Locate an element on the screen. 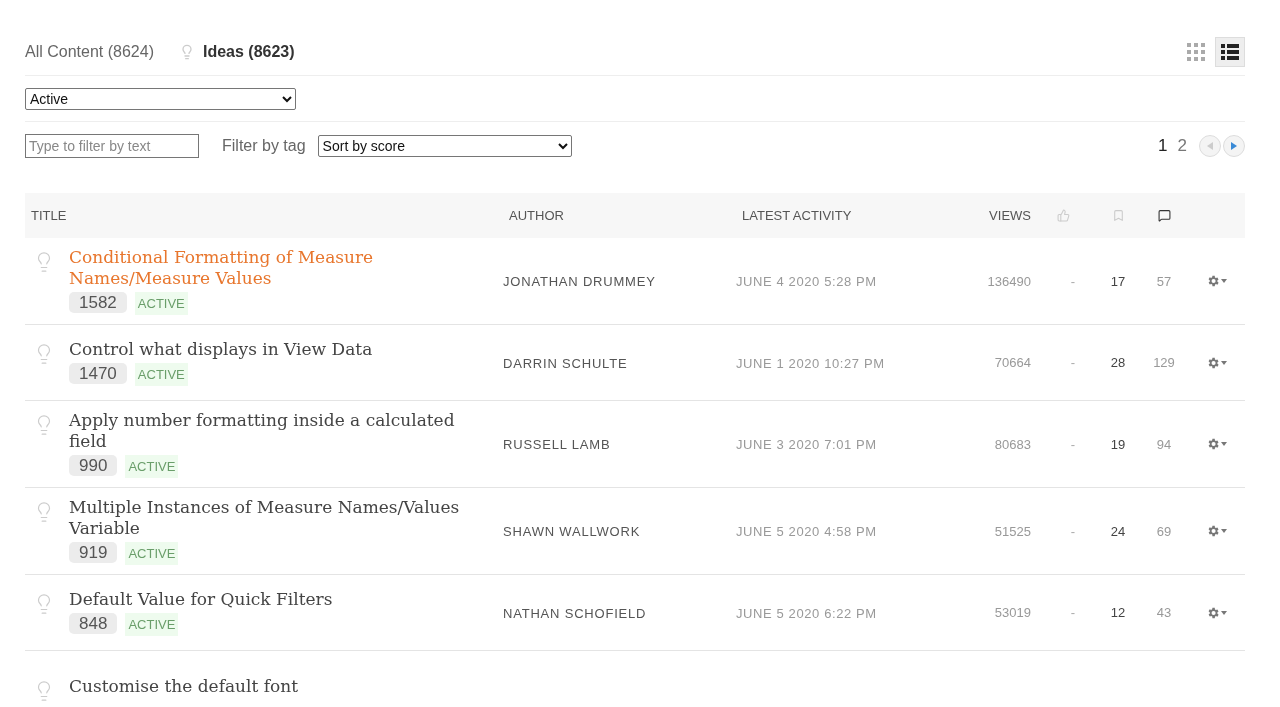  view-count: 70664 is located at coordinates (1012, 362).